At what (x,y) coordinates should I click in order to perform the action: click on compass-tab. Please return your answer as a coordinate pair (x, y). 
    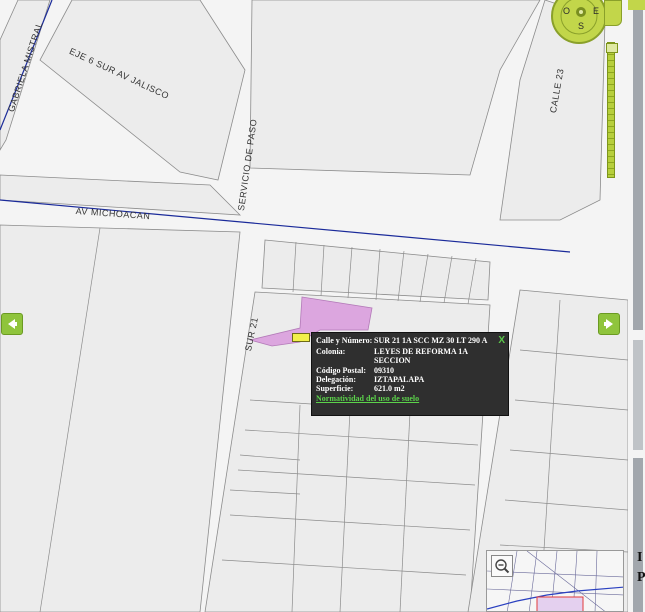
    Looking at the image, I should click on (613, 13).